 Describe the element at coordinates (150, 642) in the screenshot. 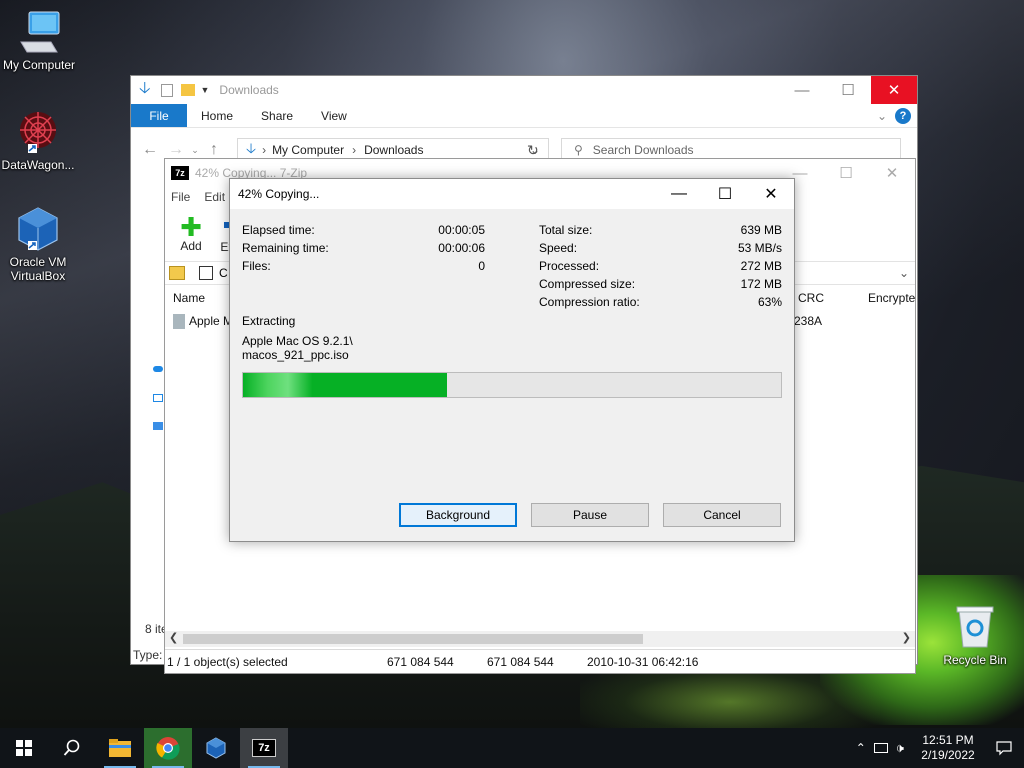

I see `explorer-status-bar: 8 ite Type:` at that location.